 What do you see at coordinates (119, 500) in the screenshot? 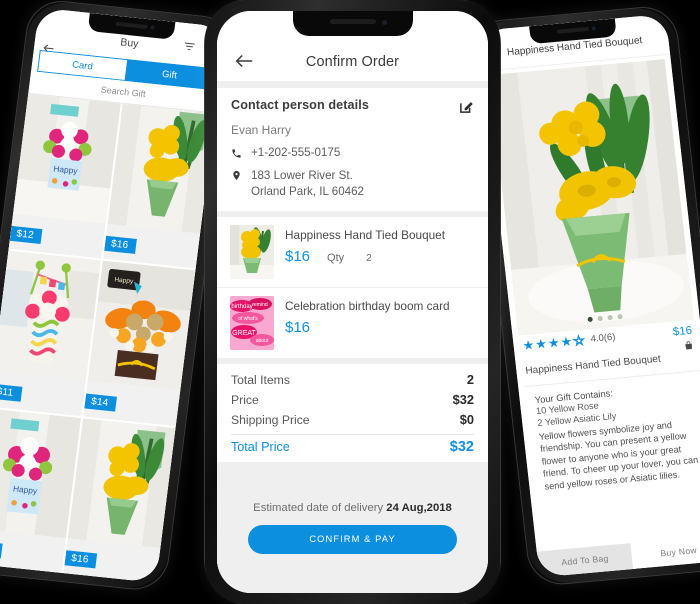
I see `gift-card-6: $16` at bounding box center [119, 500].